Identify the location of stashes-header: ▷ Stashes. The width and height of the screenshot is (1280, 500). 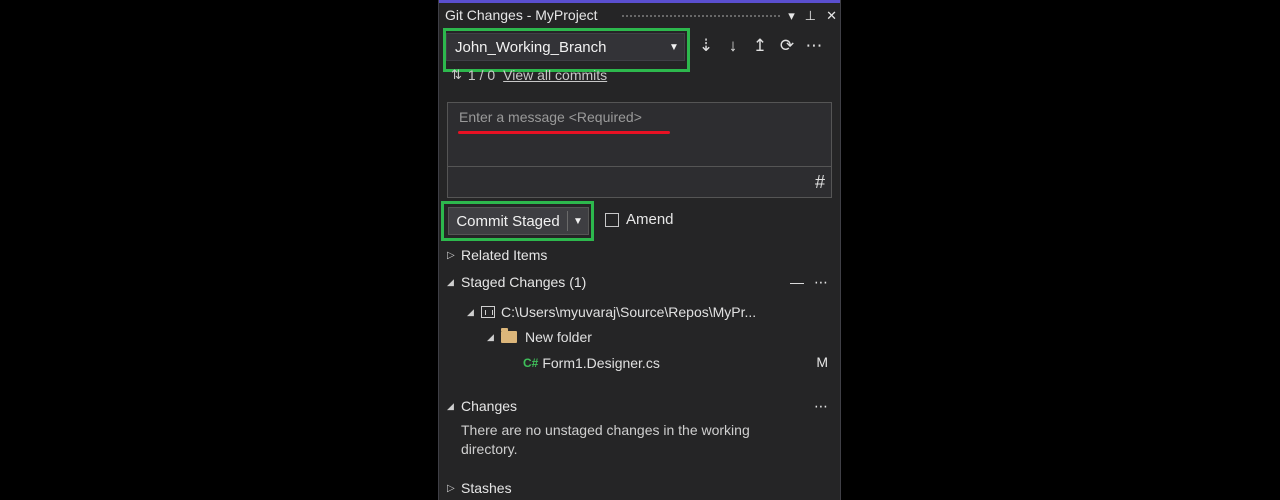
(479, 488).